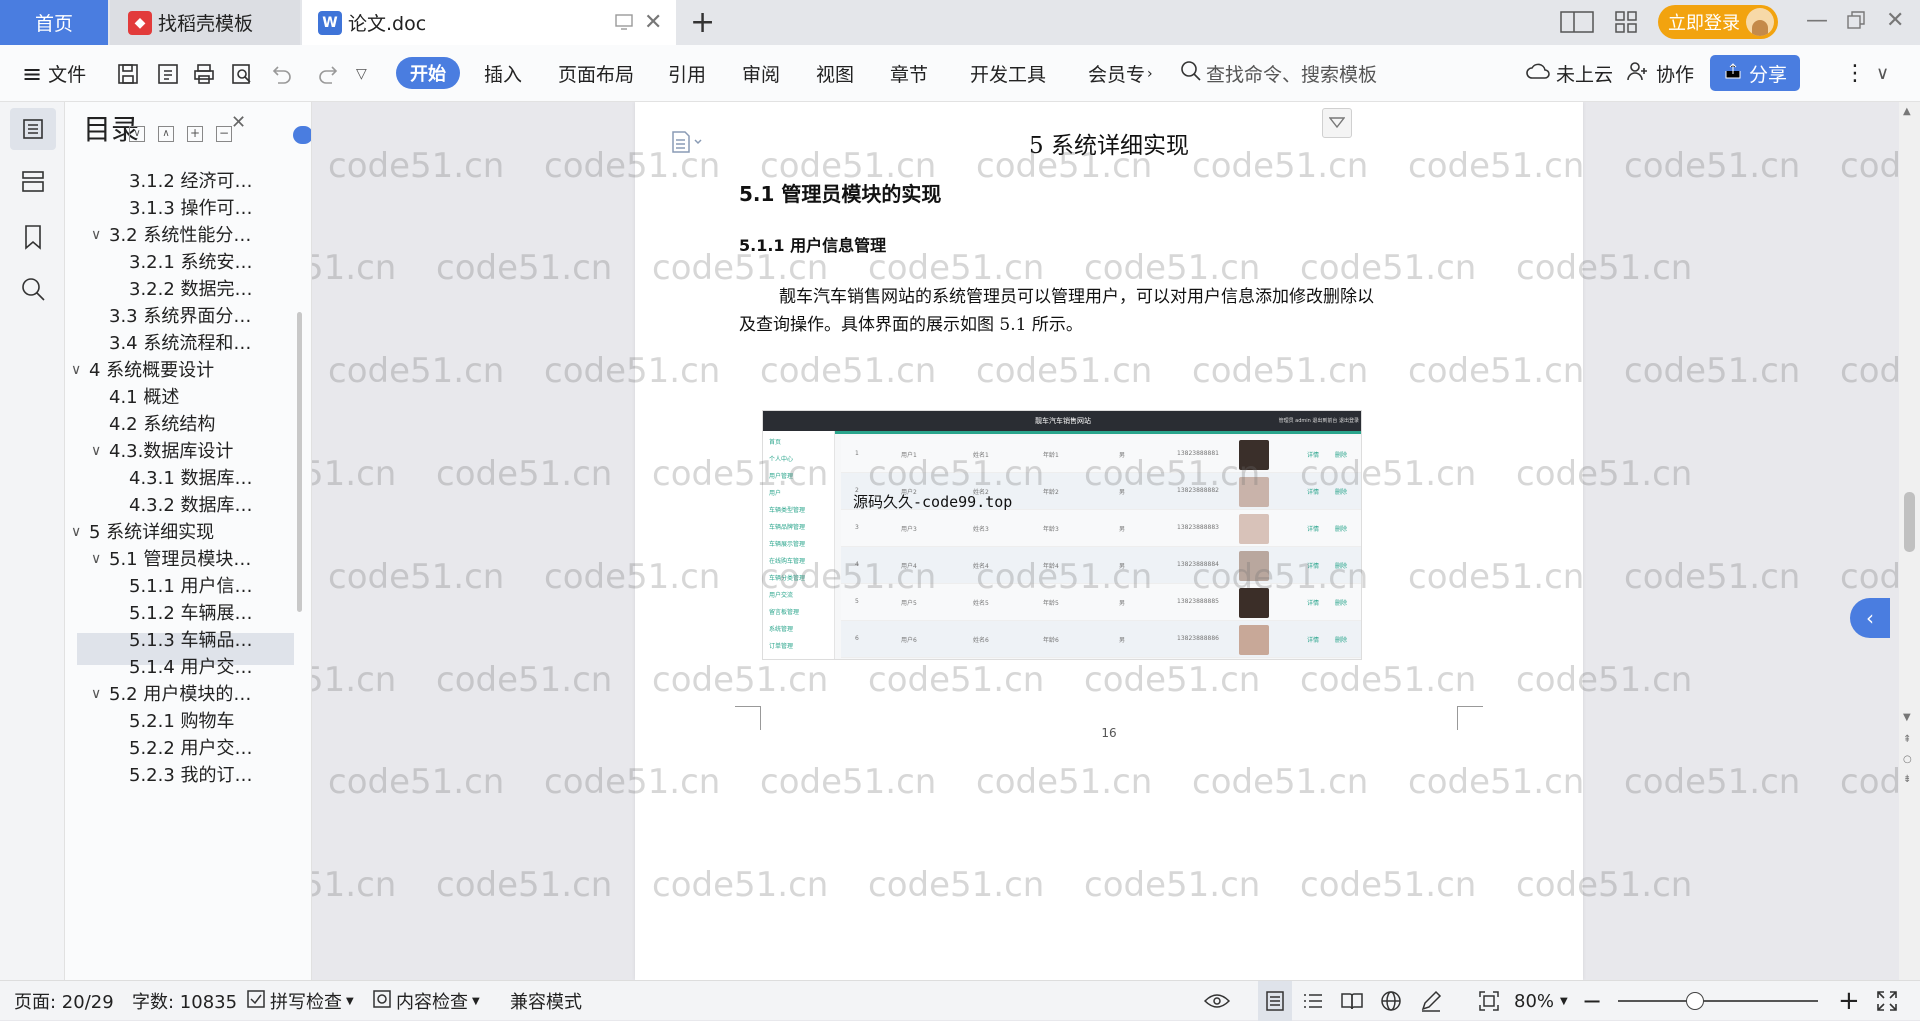  Describe the element at coordinates (761, 73) in the screenshot. I see `tab-review: 审阅` at that location.